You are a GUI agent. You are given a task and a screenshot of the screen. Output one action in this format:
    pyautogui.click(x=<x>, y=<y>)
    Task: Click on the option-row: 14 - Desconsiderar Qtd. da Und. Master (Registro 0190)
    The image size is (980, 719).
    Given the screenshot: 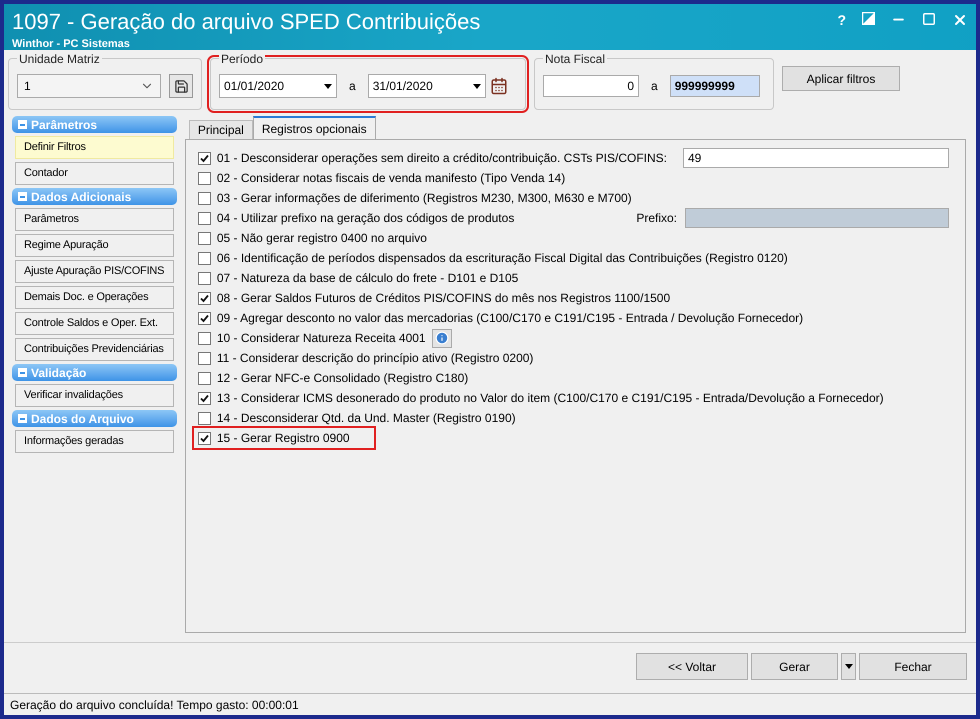 What is the action you would take?
    pyautogui.click(x=357, y=418)
    